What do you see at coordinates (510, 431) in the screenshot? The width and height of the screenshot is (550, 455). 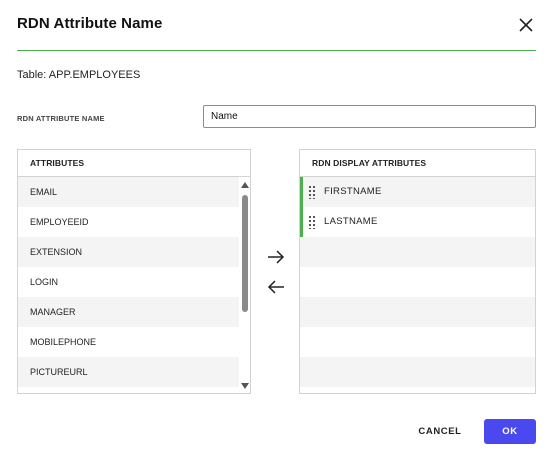 I see `ok-button: OK` at bounding box center [510, 431].